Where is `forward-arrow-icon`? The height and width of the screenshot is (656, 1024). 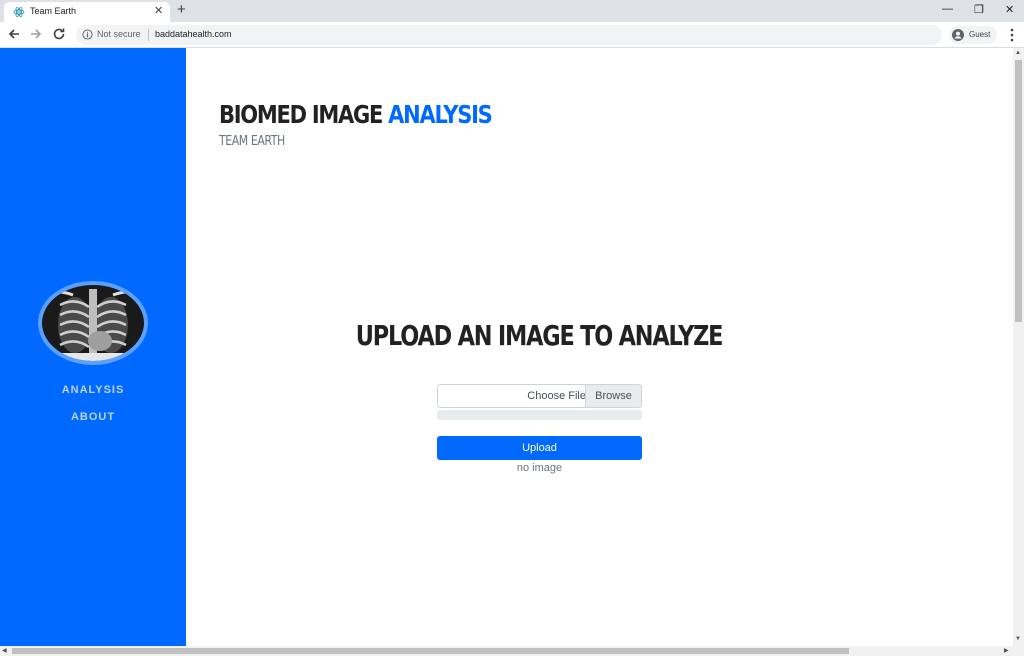
forward-arrow-icon is located at coordinates (36, 34).